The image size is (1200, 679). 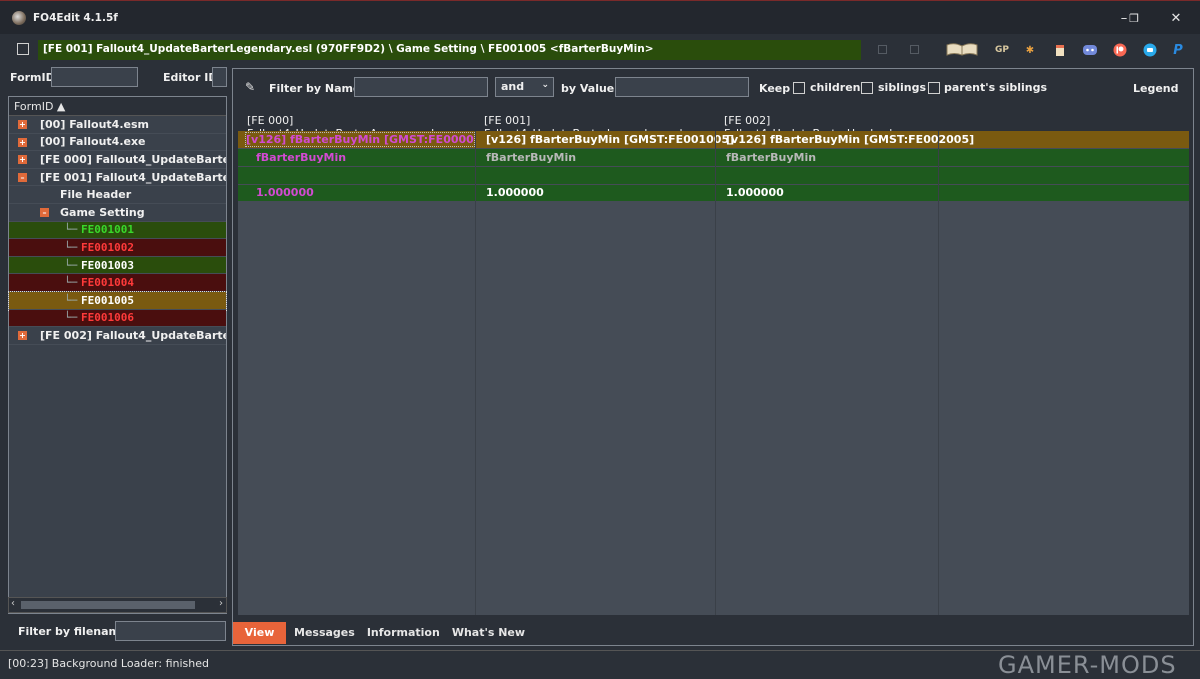 What do you see at coordinates (996, 87) in the screenshot?
I see `keep-parents-siblings-label: parent's siblings` at bounding box center [996, 87].